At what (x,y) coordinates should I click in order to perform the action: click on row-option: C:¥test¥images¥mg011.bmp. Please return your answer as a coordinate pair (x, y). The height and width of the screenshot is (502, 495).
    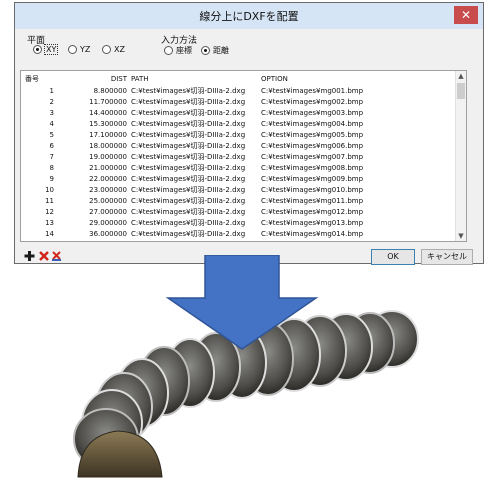
    Looking at the image, I should click on (312, 201).